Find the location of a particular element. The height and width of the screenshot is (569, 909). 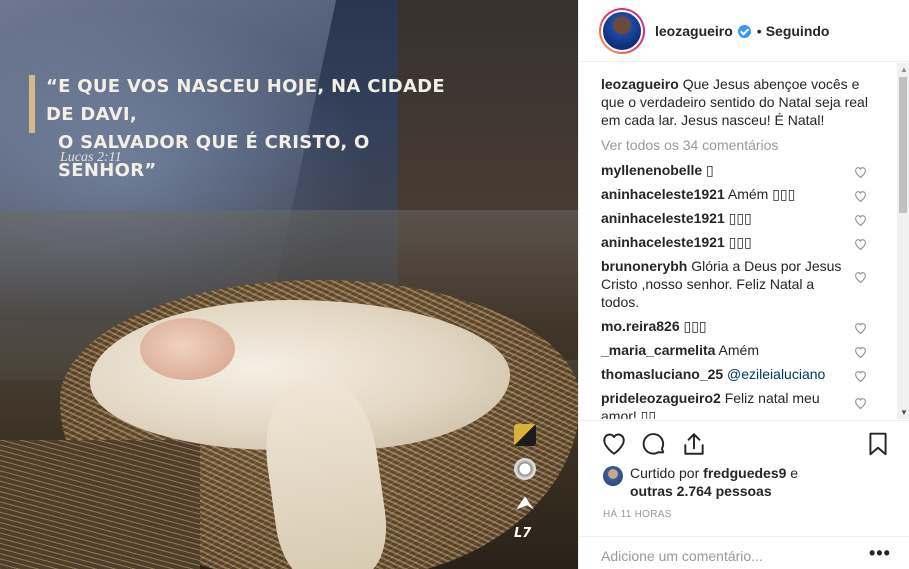

avatar is located at coordinates (622, 30).